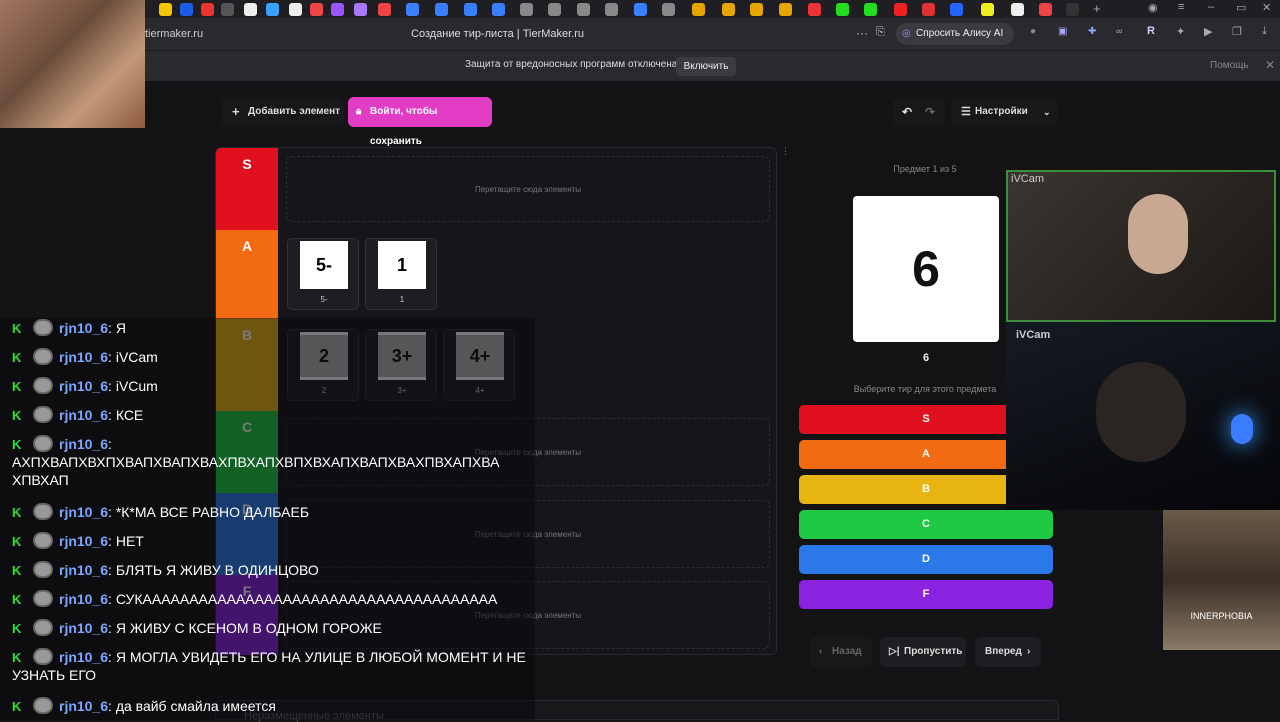 Image resolution: width=1280 pixels, height=722 pixels. I want to click on tier-label: A, so click(247, 246).